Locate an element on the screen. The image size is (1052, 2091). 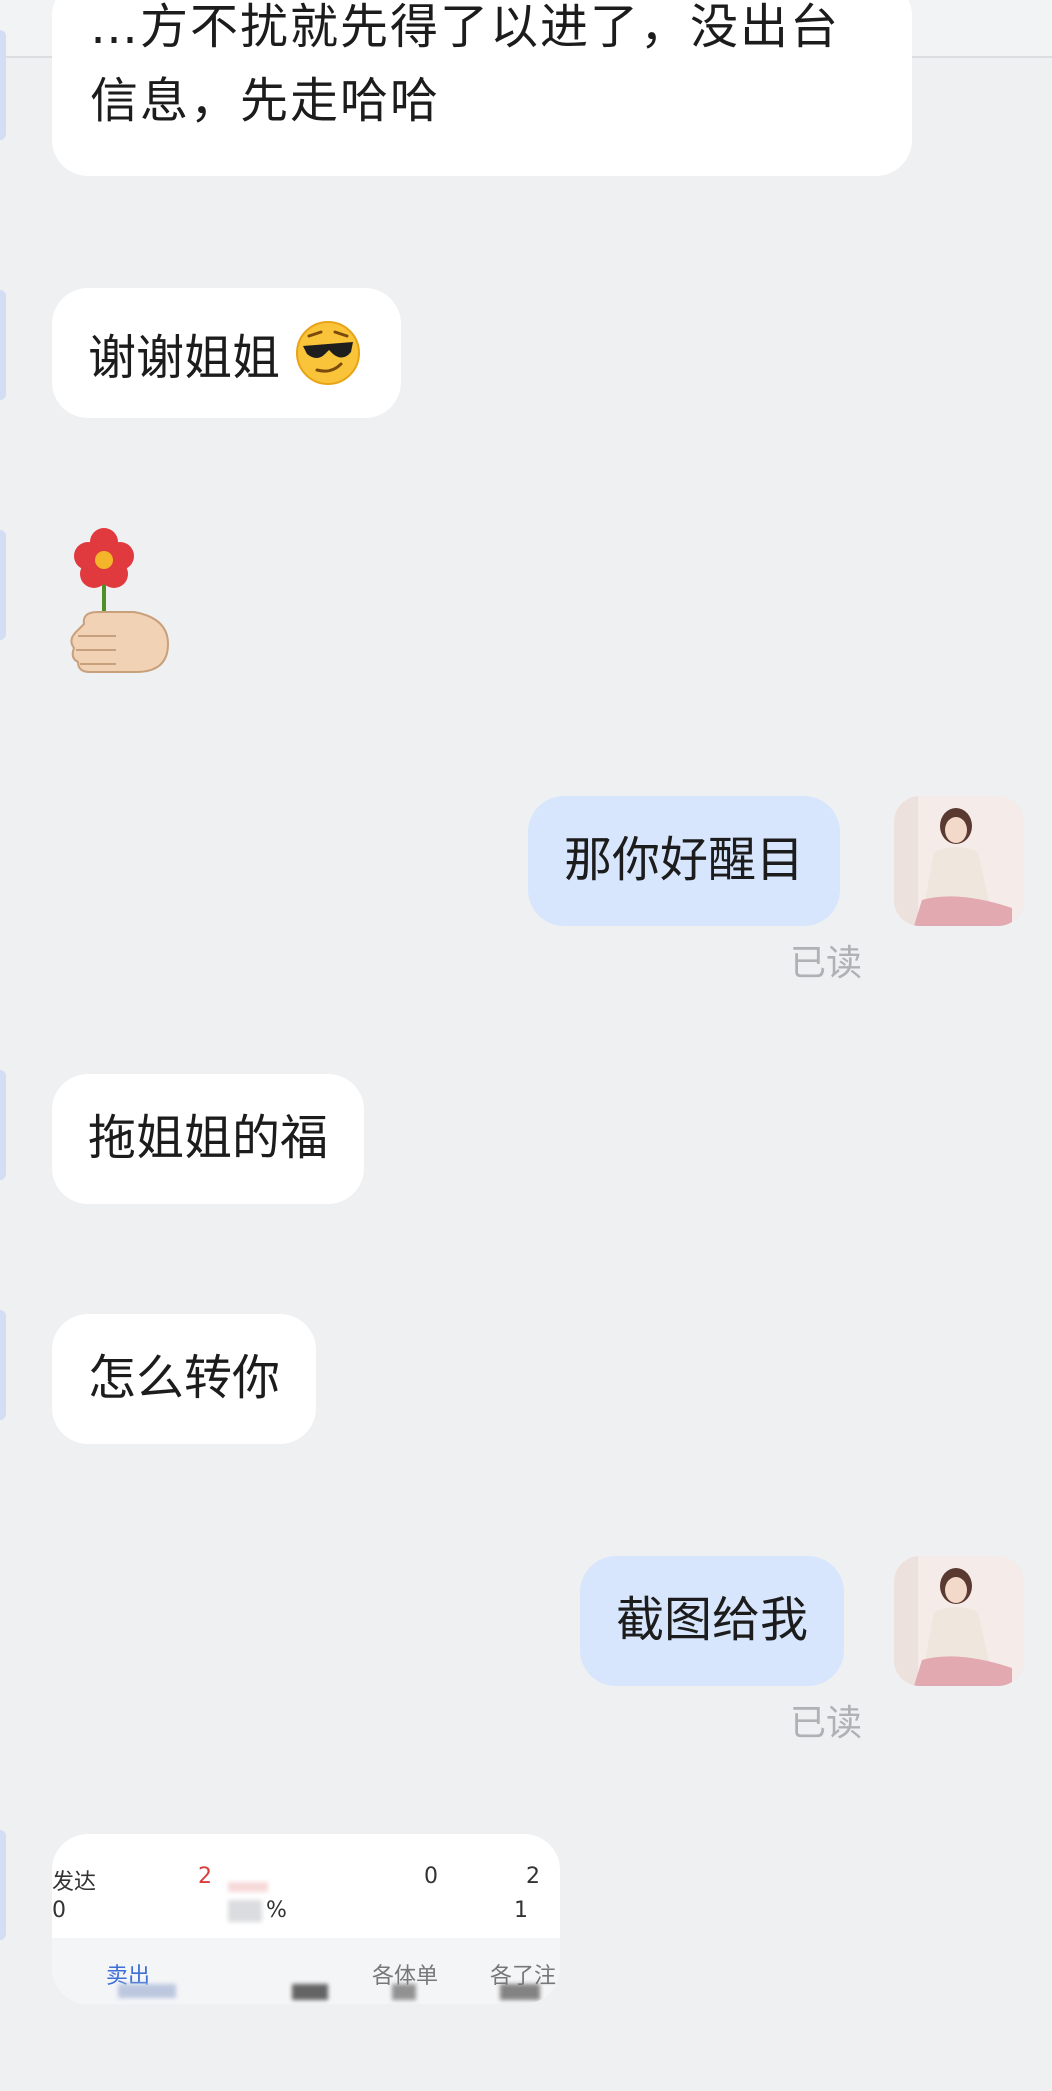
message-text-line: 信息，先走哈哈 is located at coordinates (265, 101).